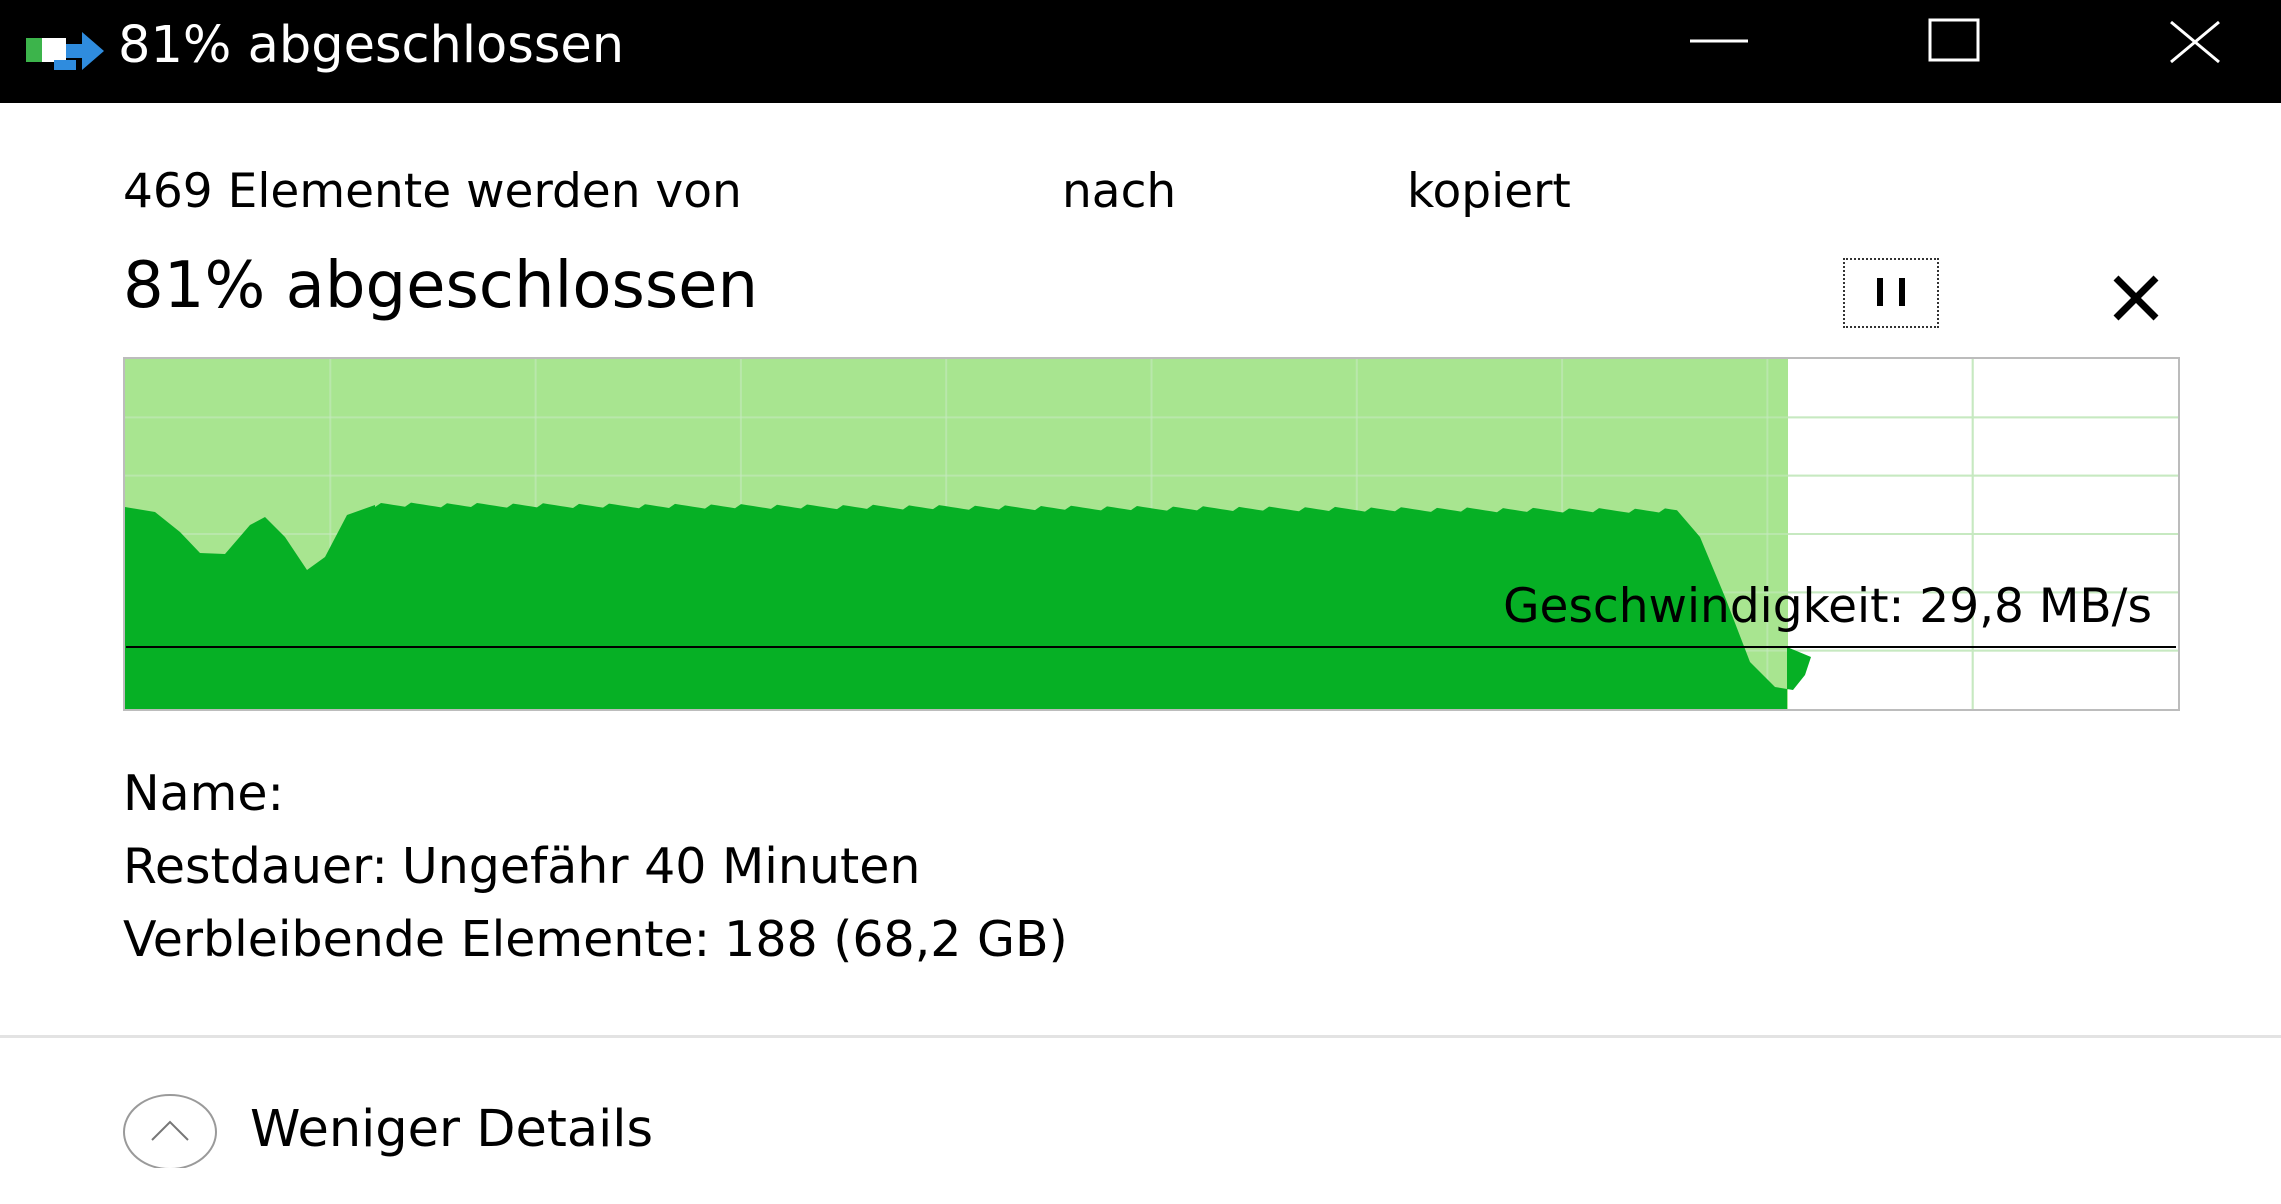  I want to click on maximize-button, so click(1958, 51).